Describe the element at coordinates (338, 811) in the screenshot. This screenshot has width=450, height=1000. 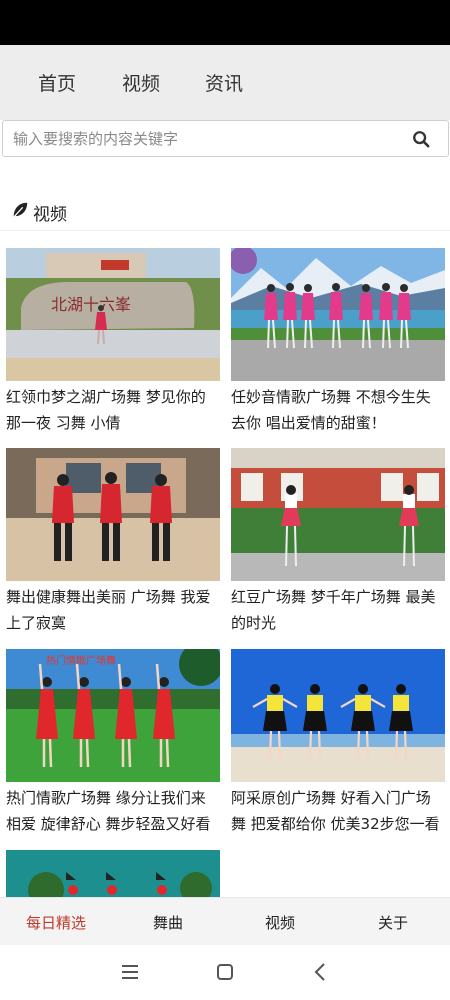
I see `video-title: 阿采原创广场舞 好看入门广场舞 把爱都给你 优美32步您一看` at that location.